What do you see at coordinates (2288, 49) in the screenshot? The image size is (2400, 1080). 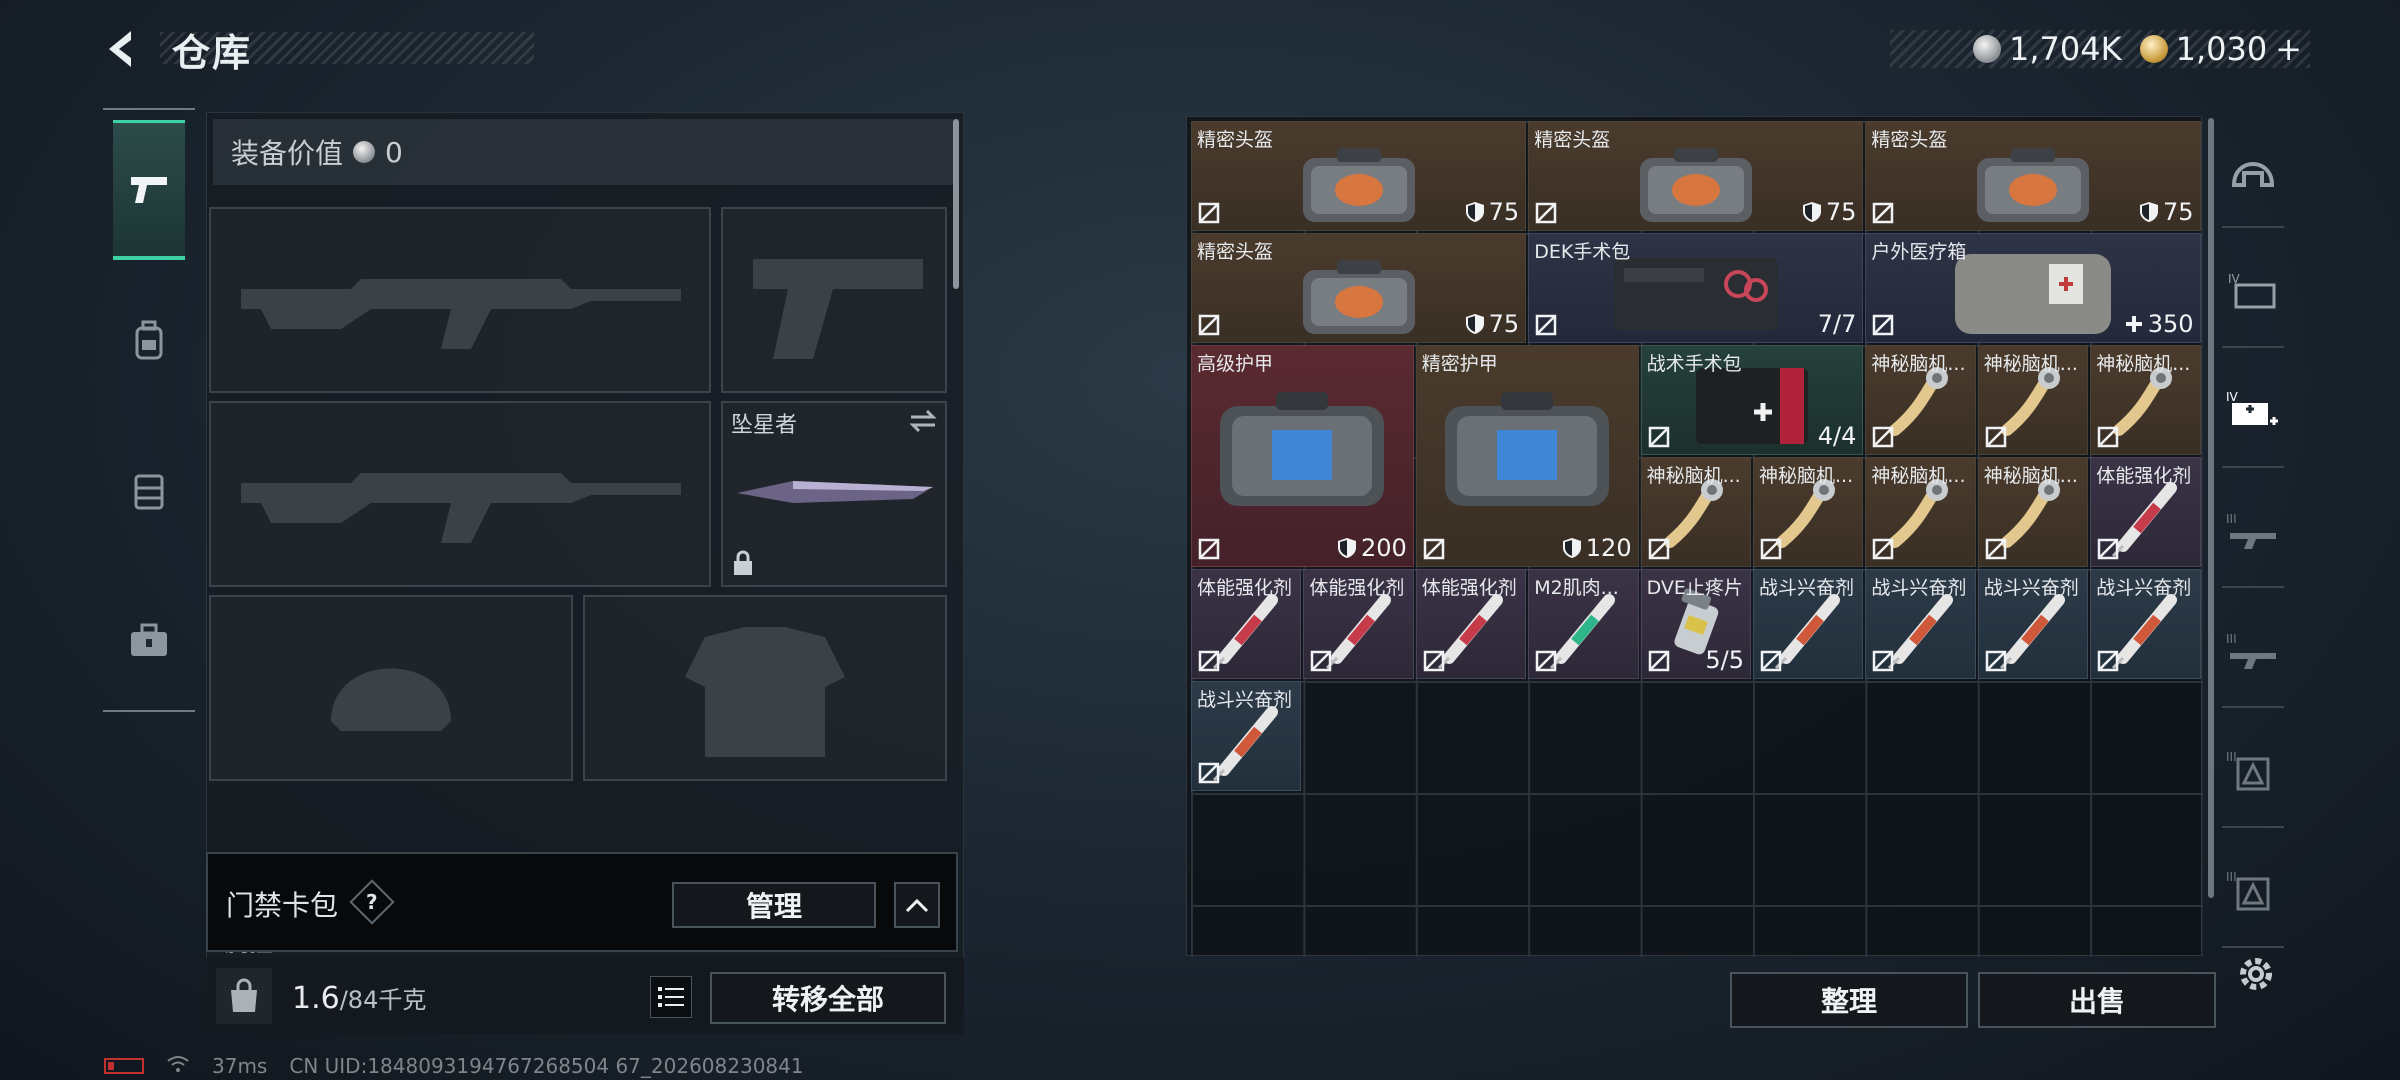 I see `add-gold-button: +` at bounding box center [2288, 49].